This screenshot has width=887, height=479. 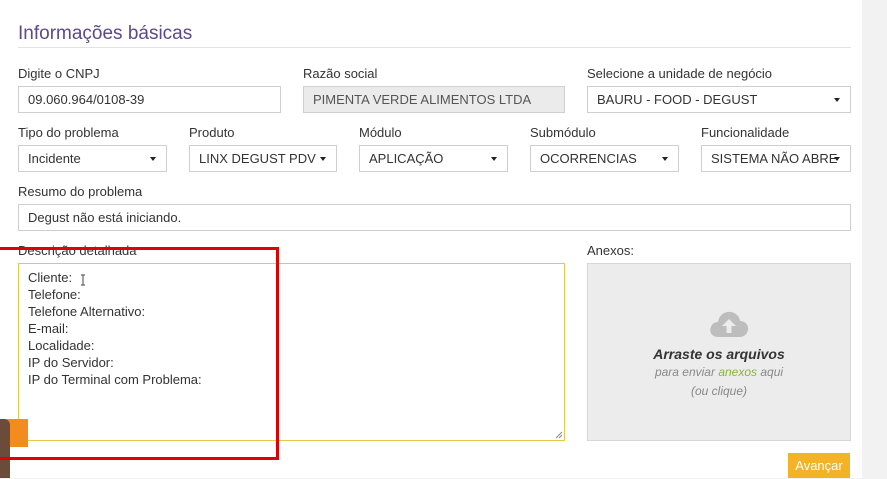 What do you see at coordinates (257, 158) in the screenshot?
I see `produto-value: LINX DEGUST PDV` at bounding box center [257, 158].